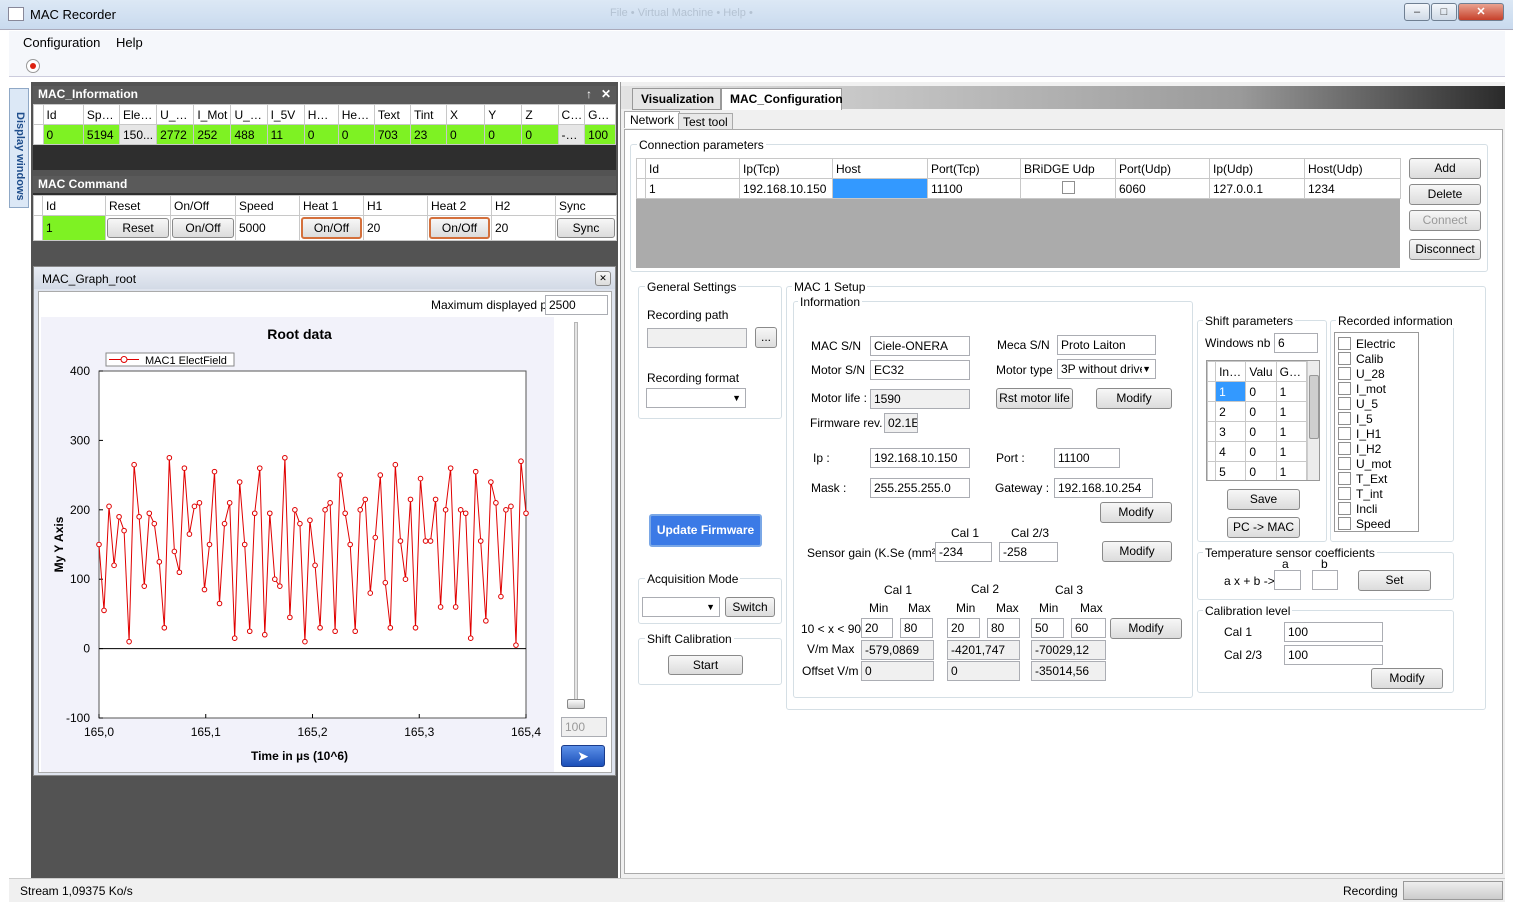  I want to click on panel-close-icon: ✕, so click(606, 94).